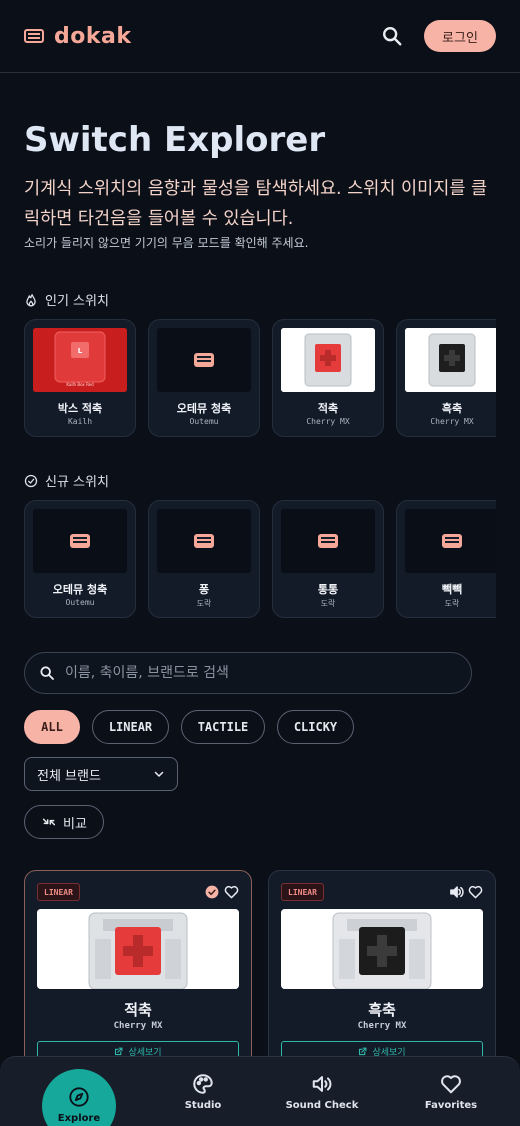 The image size is (520, 1126). I want to click on search-bar, so click(248, 673).